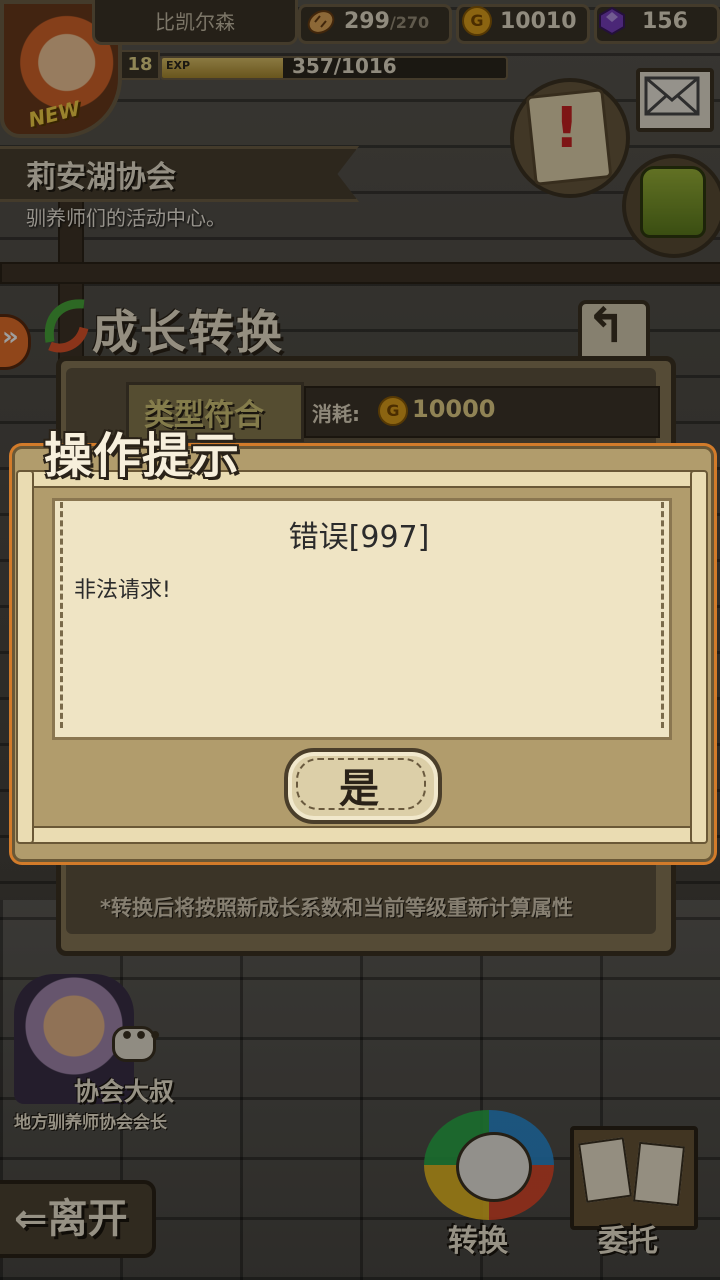 This screenshot has height=1280, width=720. Describe the element at coordinates (142, 456) in the screenshot. I see `dialog-title: 操作提示` at that location.